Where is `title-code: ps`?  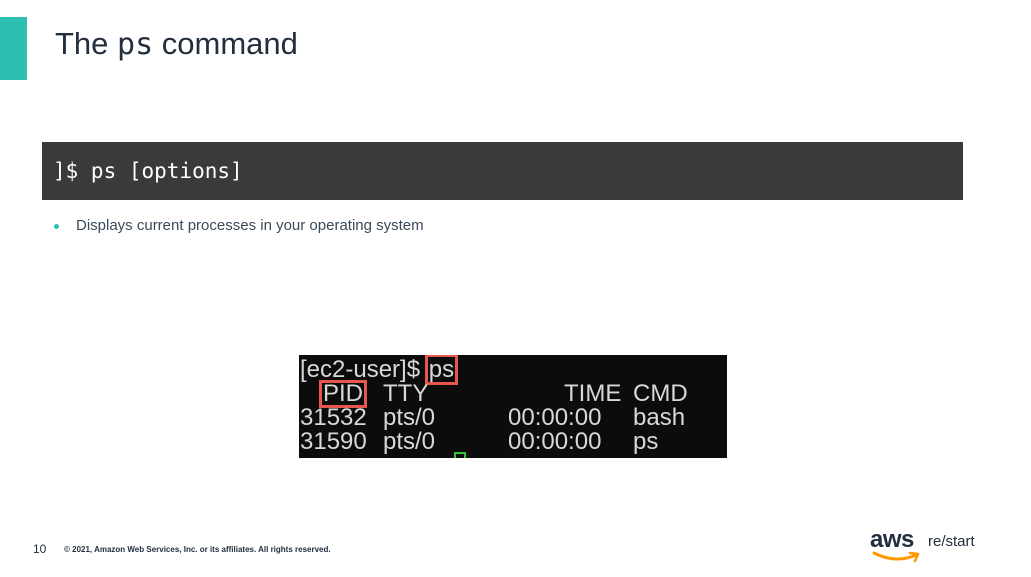
title-code: ps is located at coordinates (135, 44).